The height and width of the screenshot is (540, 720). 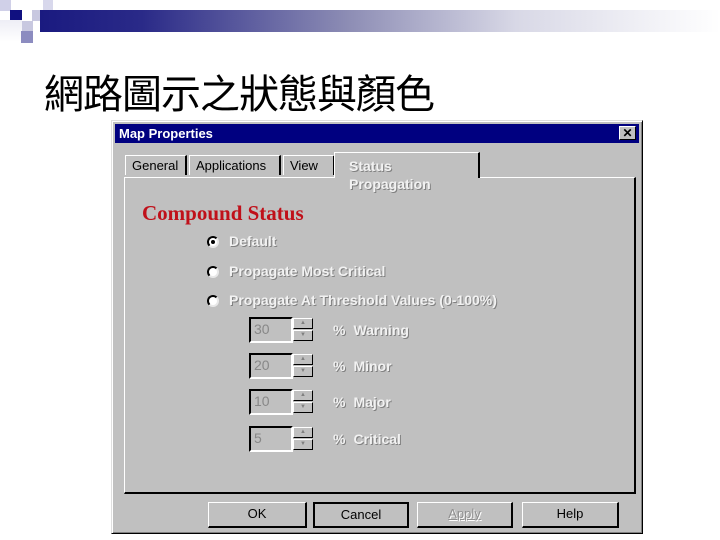 What do you see at coordinates (570, 515) in the screenshot?
I see `help-button: Help` at bounding box center [570, 515].